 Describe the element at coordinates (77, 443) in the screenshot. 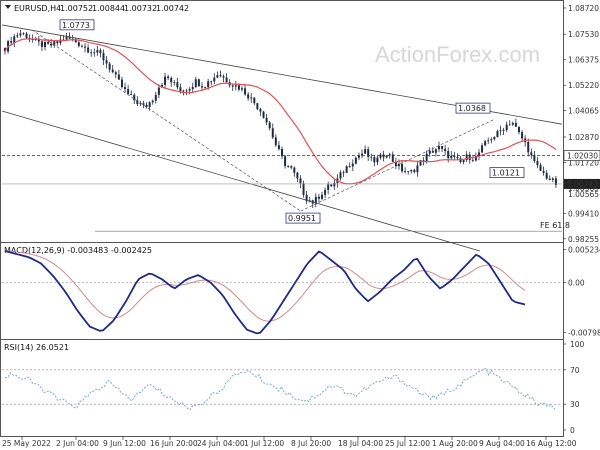

I see `x-tick-label: 2 Jun 04:00` at that location.